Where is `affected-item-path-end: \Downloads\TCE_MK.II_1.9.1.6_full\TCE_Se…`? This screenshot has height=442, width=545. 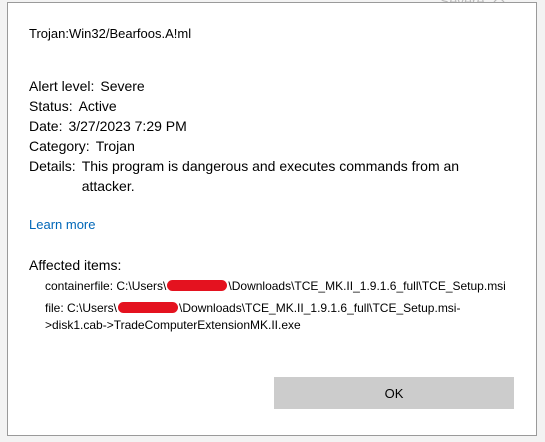 affected-item-path-end: \Downloads\TCE_MK.II_1.9.1.6_full\TCE_Se… is located at coordinates (367, 286).